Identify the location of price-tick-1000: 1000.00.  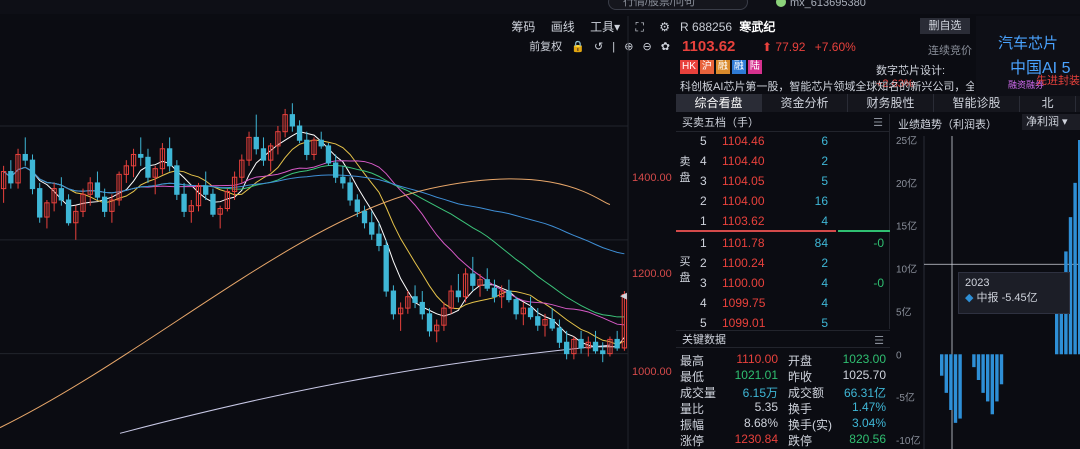
(652, 372).